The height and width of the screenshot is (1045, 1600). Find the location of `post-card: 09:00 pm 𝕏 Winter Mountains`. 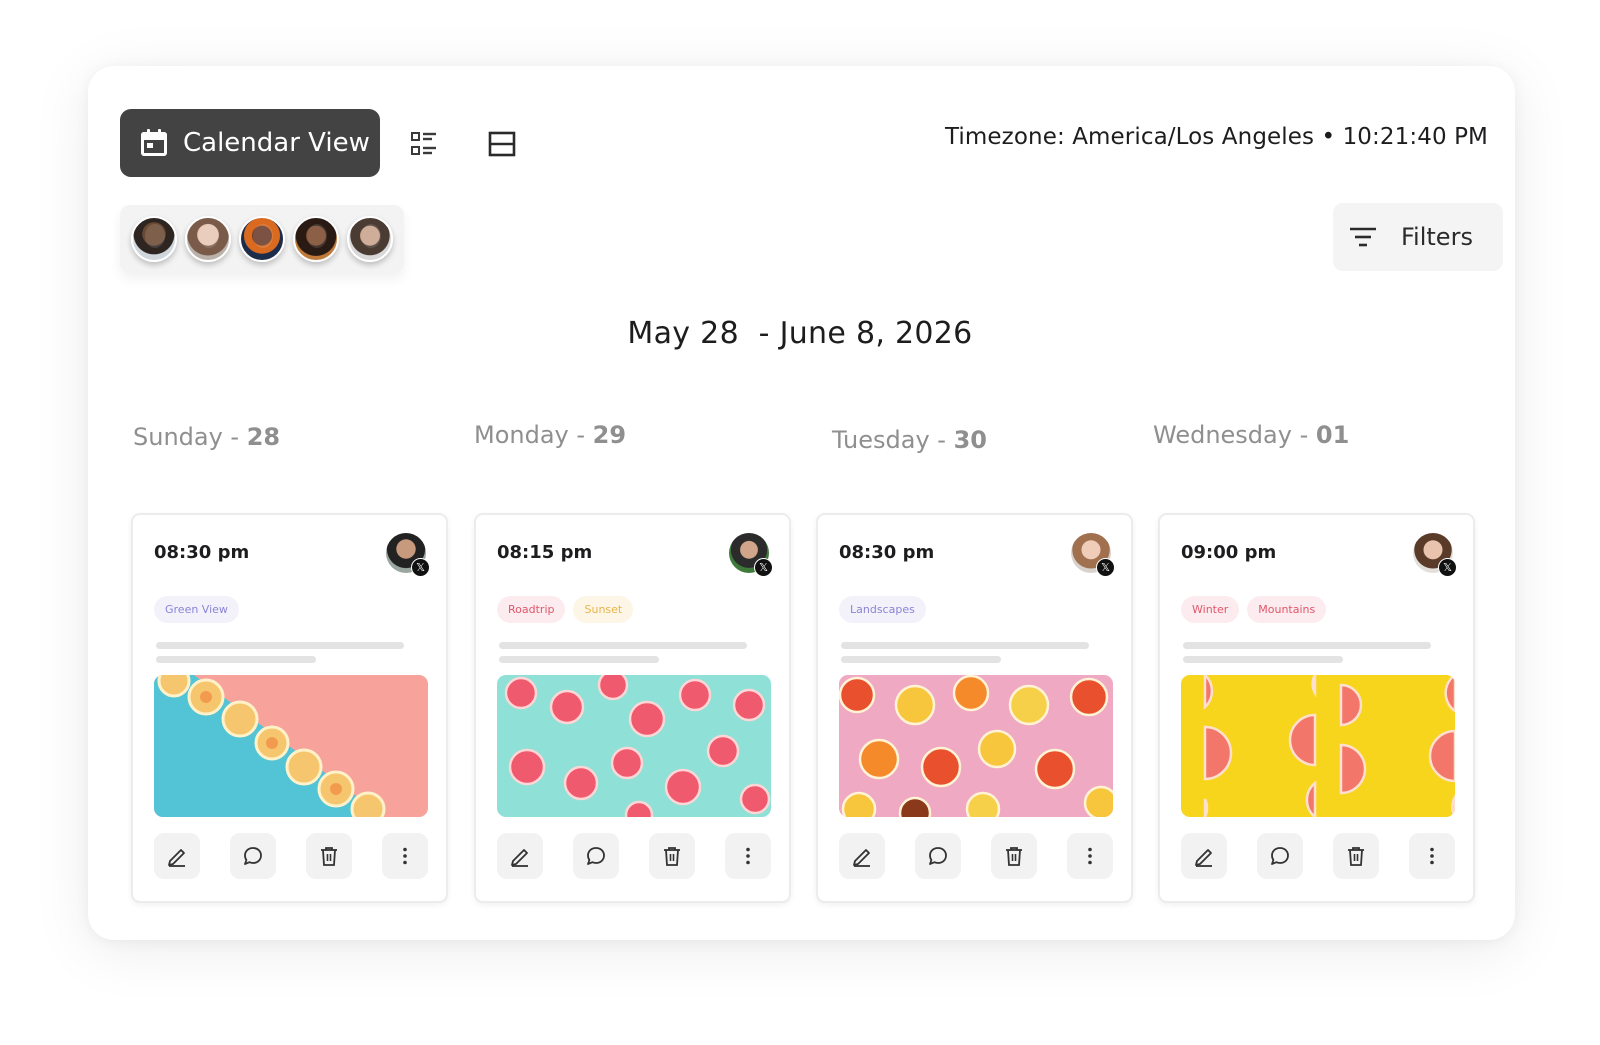

post-card: 09:00 pm 𝕏 Winter Mountains is located at coordinates (1316, 708).